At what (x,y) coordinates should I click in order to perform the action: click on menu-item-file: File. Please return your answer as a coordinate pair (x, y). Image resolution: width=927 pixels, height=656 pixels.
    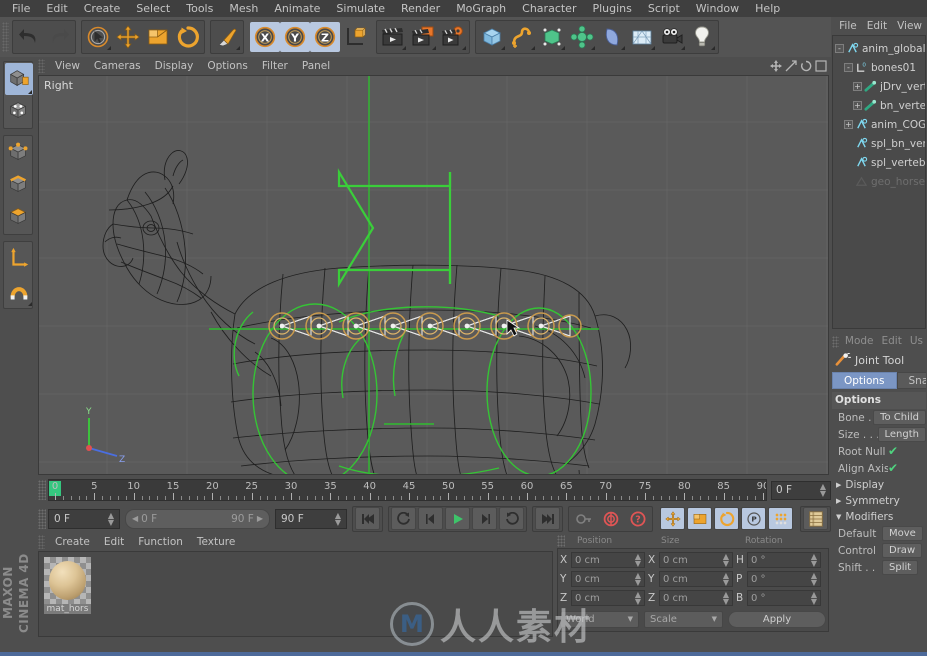
    Looking at the image, I should click on (21, 8).